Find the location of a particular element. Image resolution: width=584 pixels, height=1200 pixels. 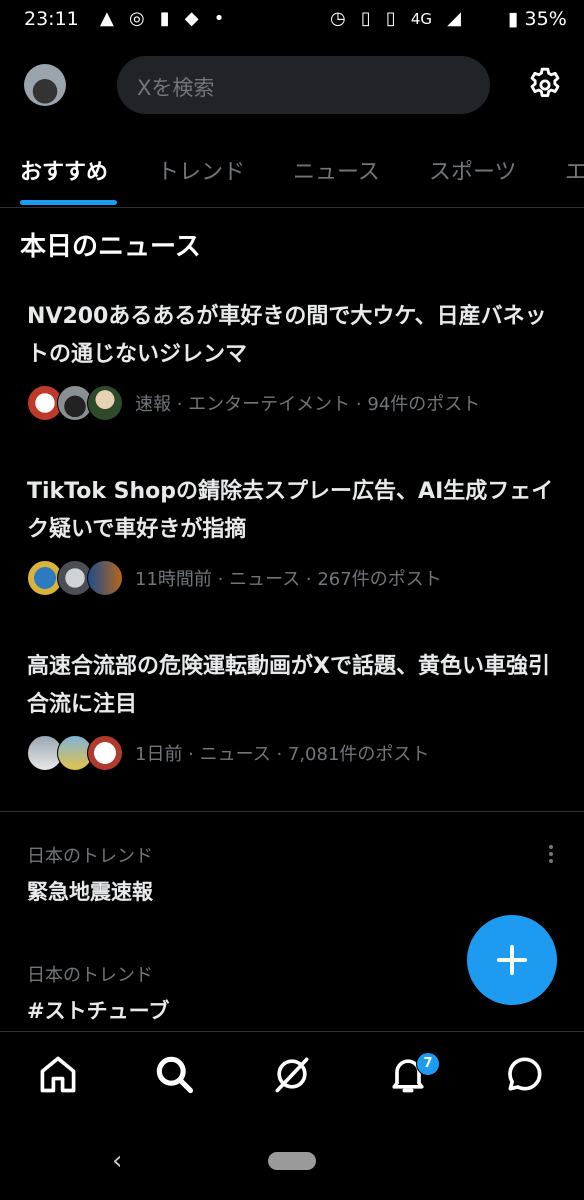

search-placeholder: Xを検索 is located at coordinates (176, 88).